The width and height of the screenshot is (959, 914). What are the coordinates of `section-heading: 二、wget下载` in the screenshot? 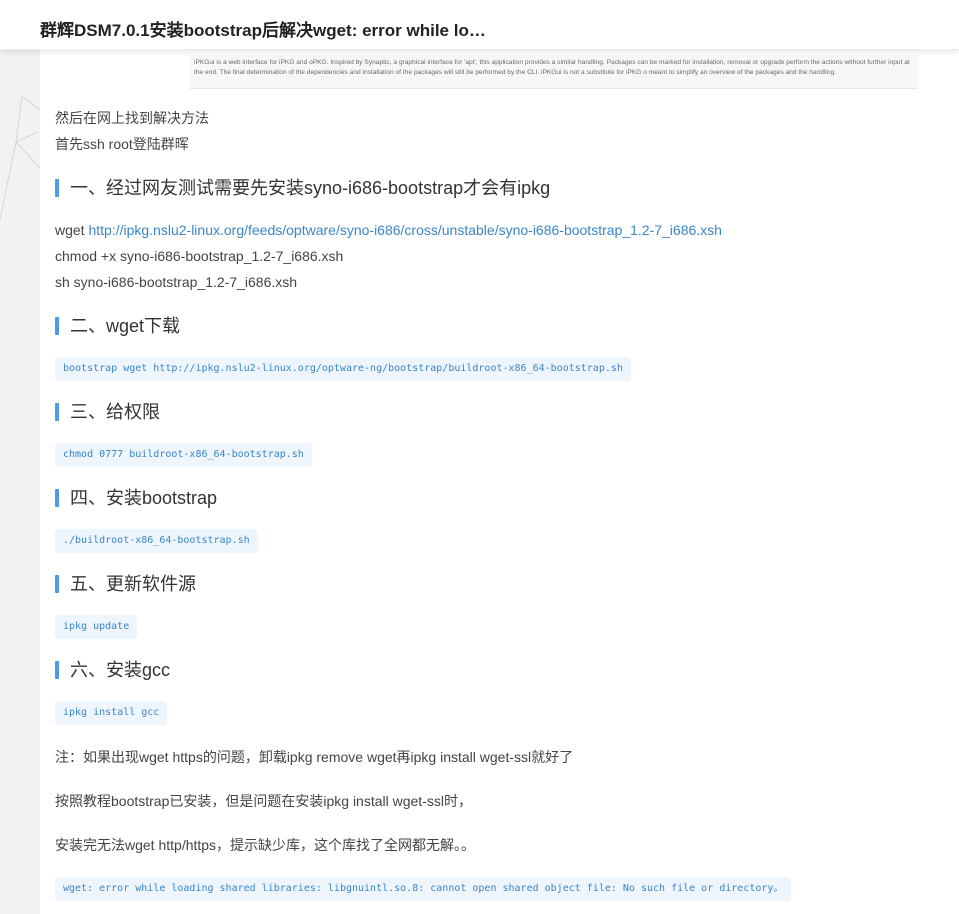 It's located at (117, 326).